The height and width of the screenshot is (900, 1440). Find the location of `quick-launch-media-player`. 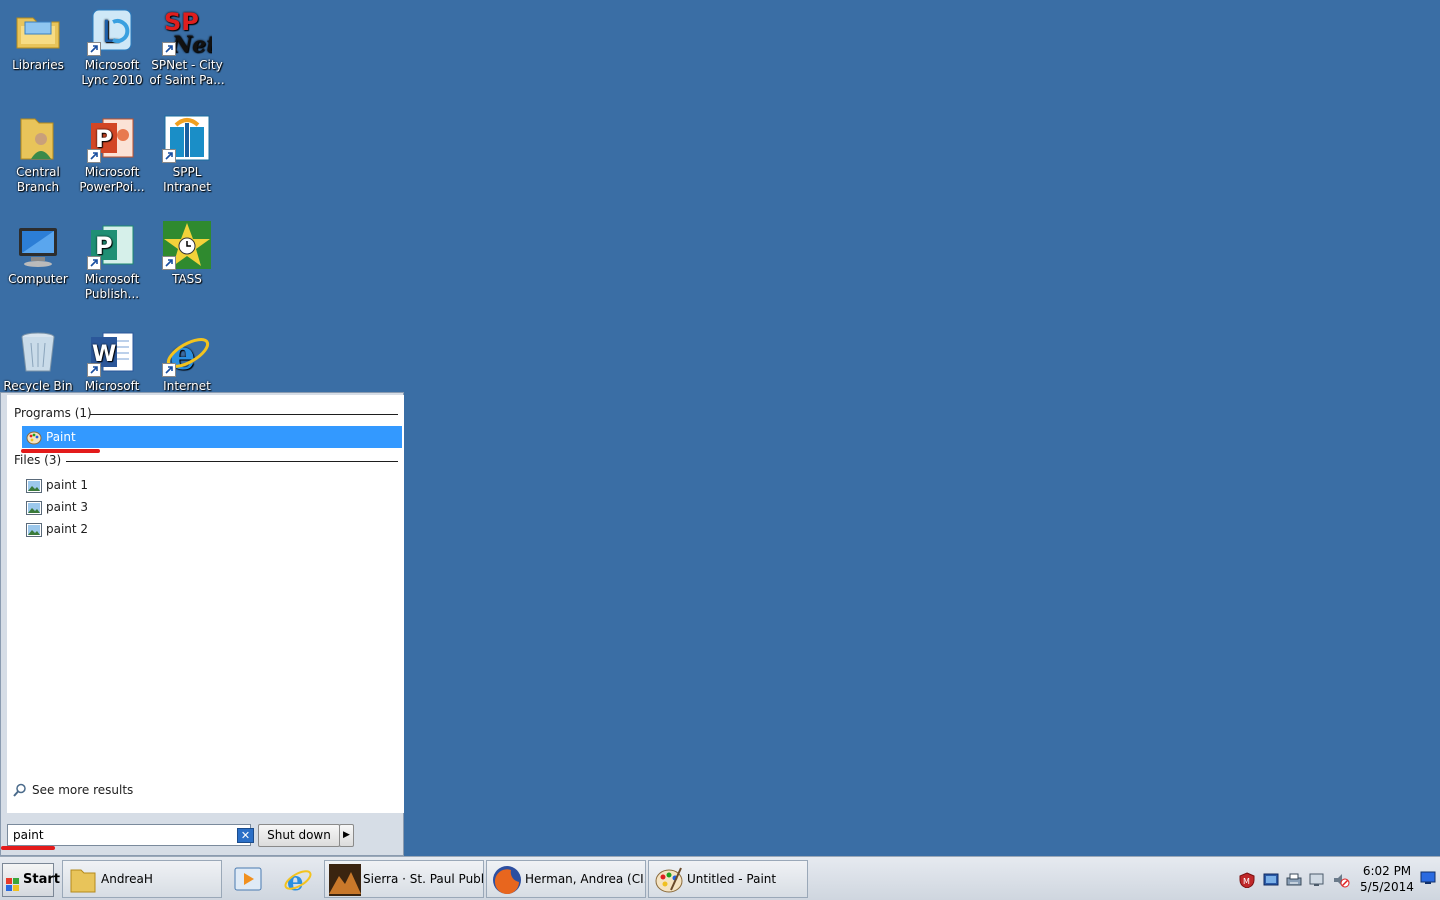

quick-launch-media-player is located at coordinates (248, 879).